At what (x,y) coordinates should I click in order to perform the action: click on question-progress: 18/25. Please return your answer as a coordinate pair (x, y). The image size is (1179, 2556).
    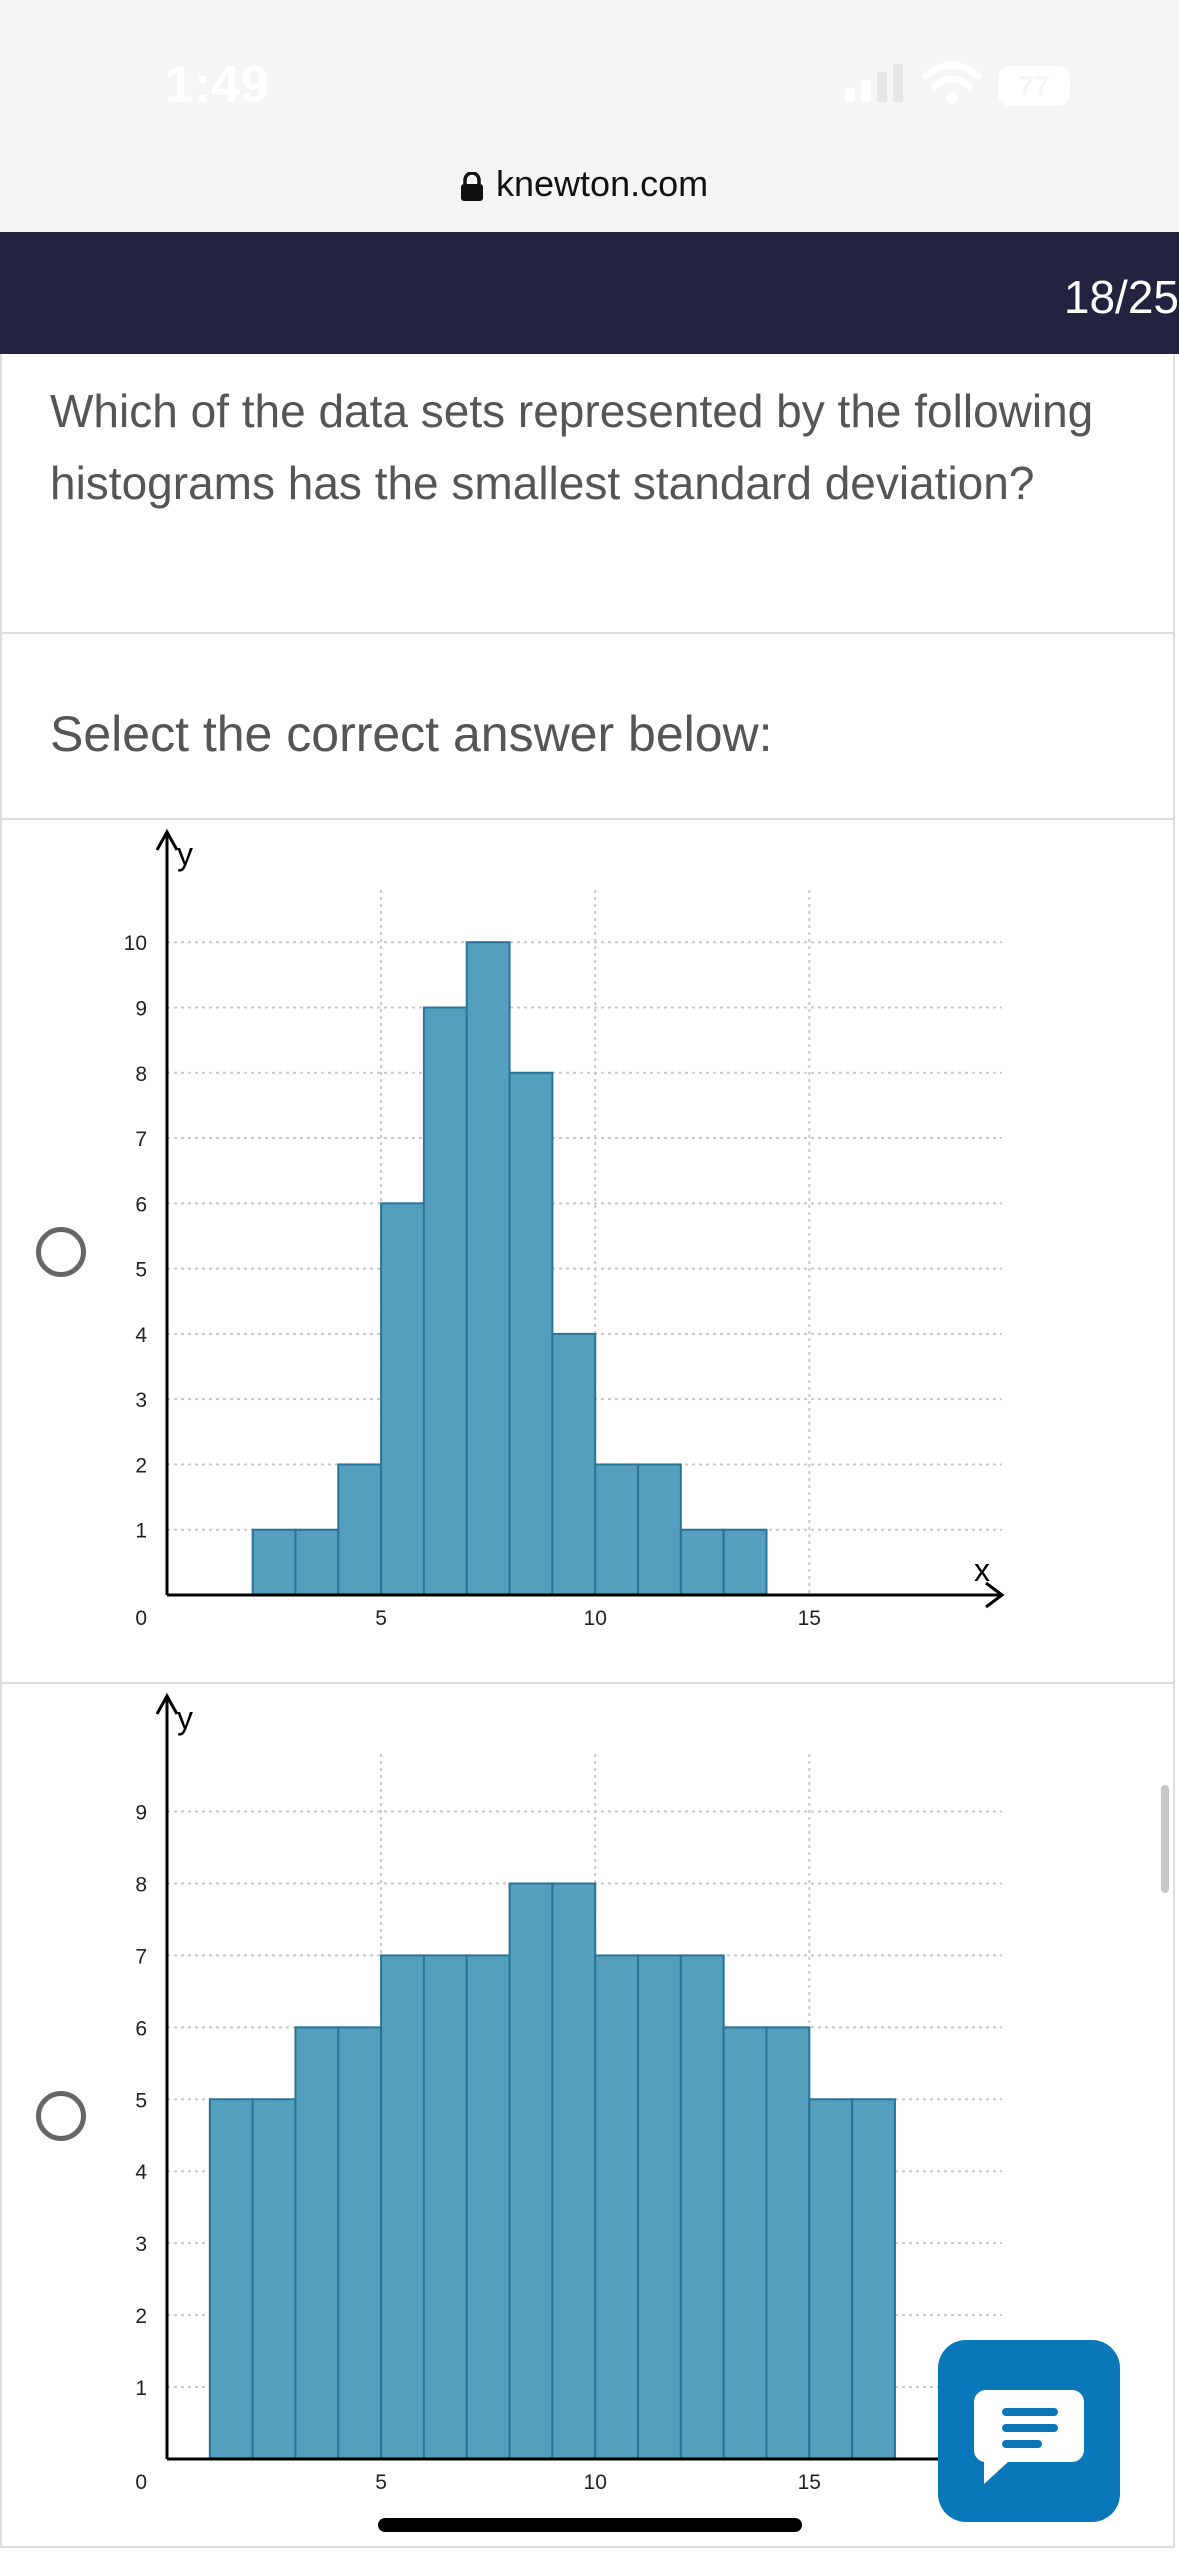
    Looking at the image, I should click on (1121, 297).